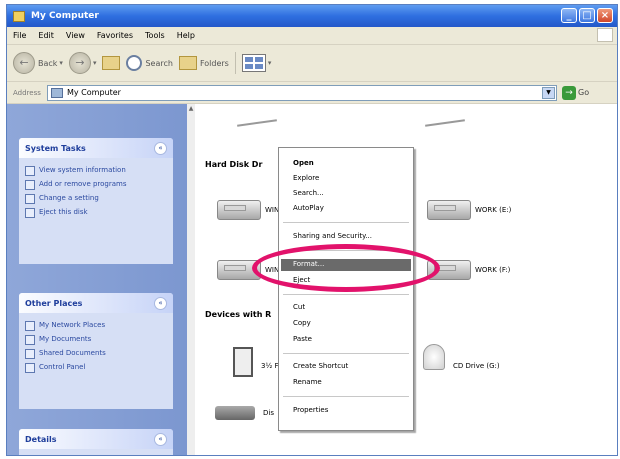  I want to click on place-link-network: My Network Places, so click(96, 325).